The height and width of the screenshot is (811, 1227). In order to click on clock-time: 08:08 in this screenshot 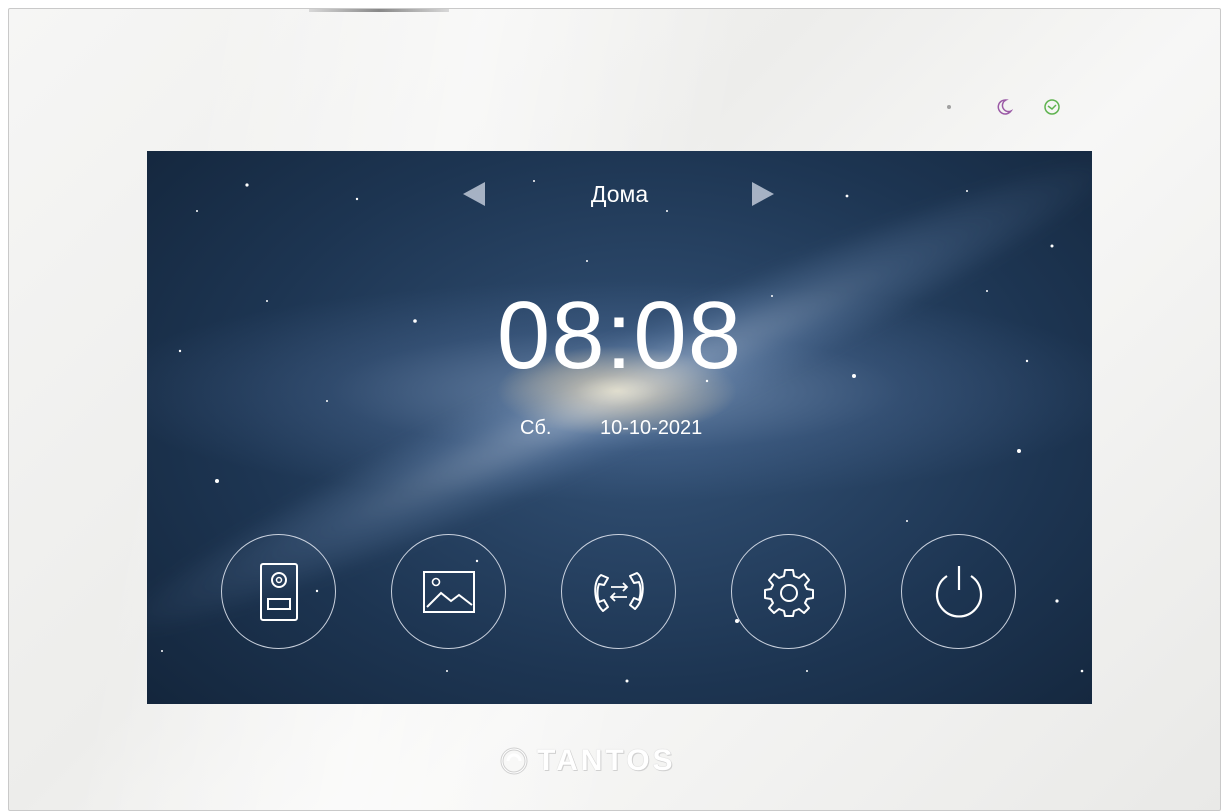, I will do `click(619, 335)`.